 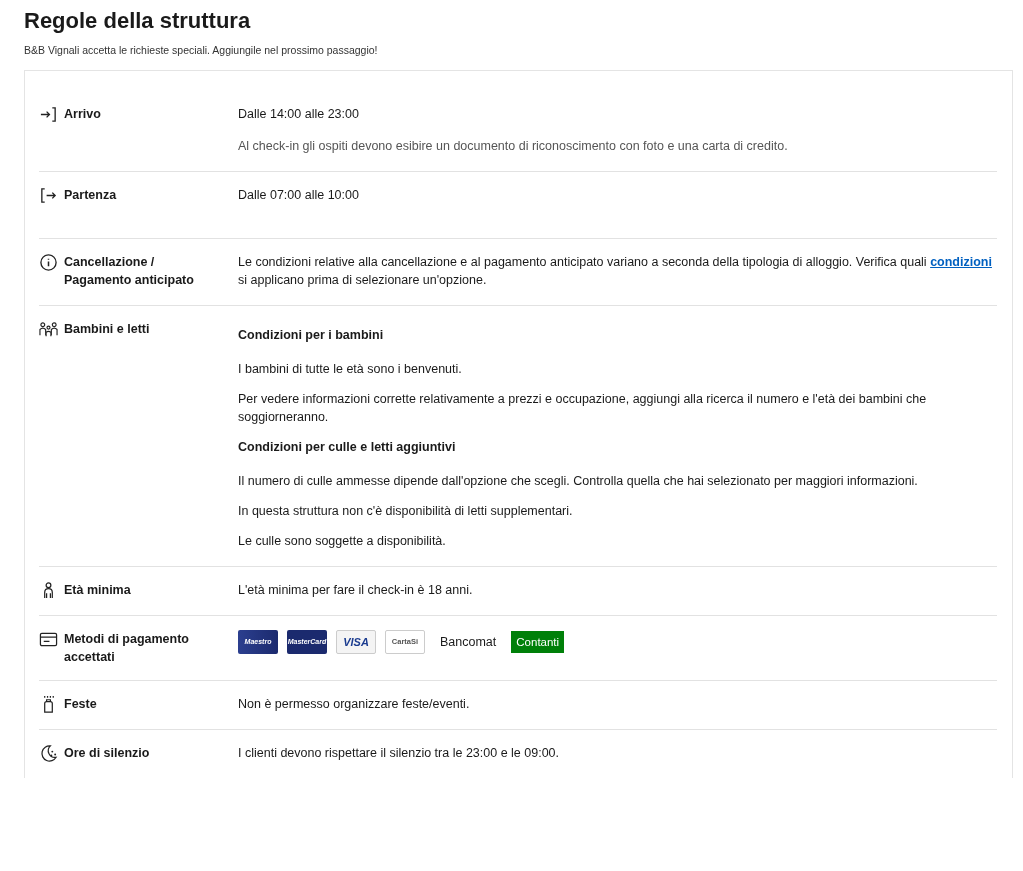 What do you see at coordinates (356, 590) in the screenshot?
I see `rule-text: L'età minima per fare il check-in è 18 anni.` at bounding box center [356, 590].